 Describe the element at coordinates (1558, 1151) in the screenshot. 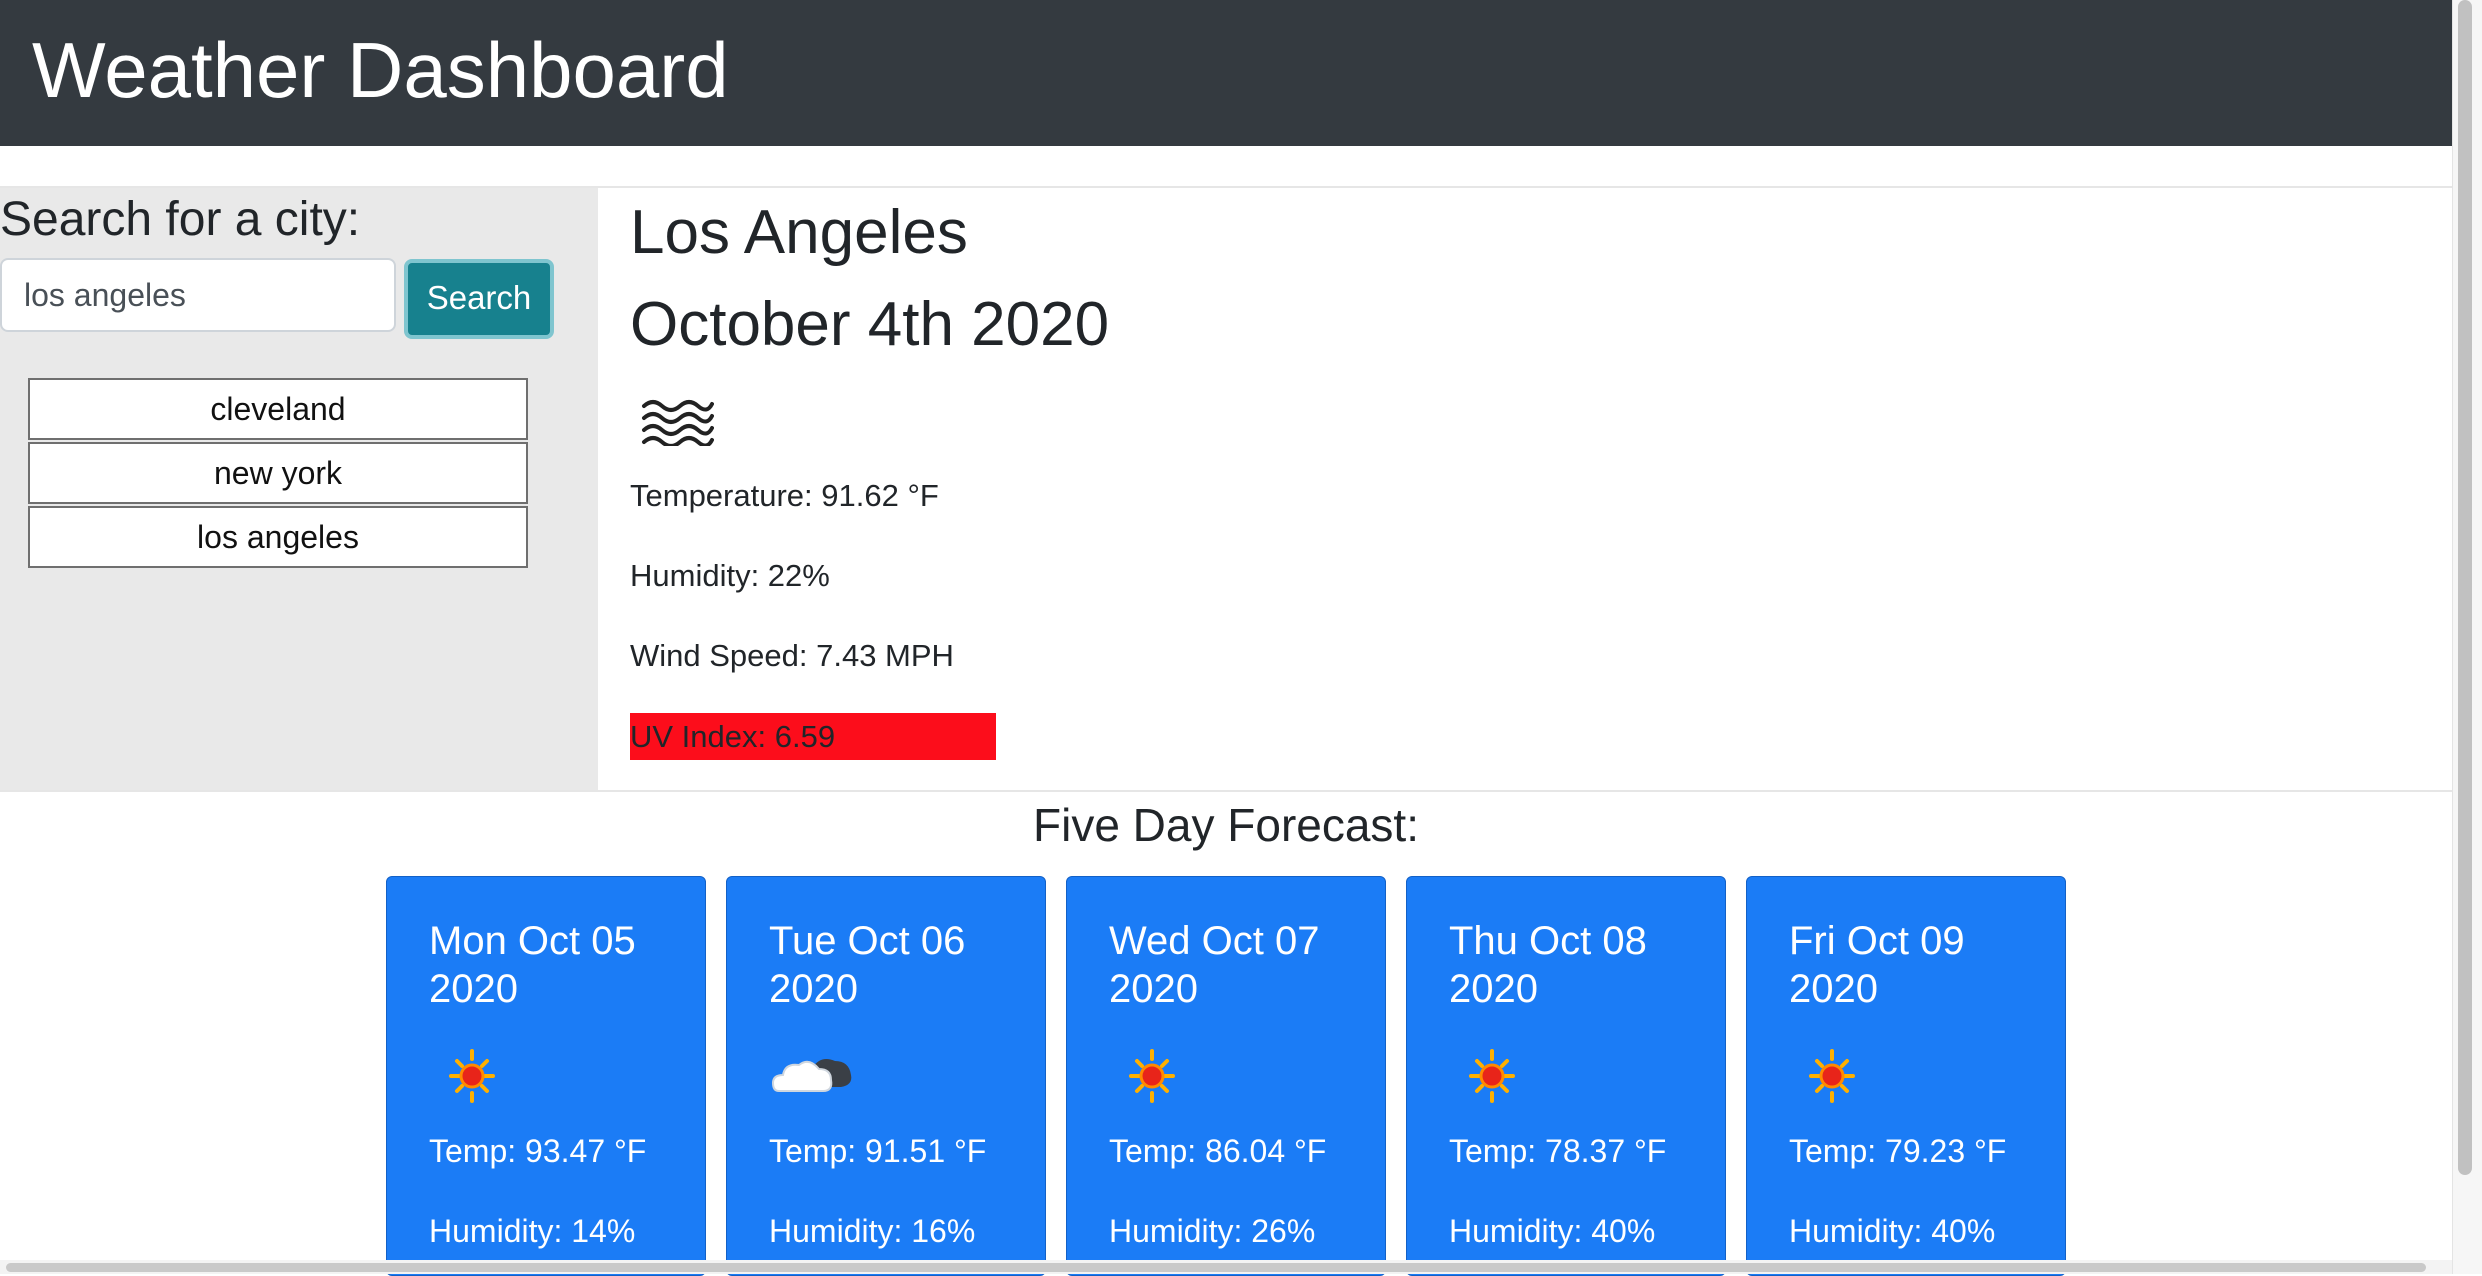

I see `forecast-temp: Temp: 78.37 °F` at that location.